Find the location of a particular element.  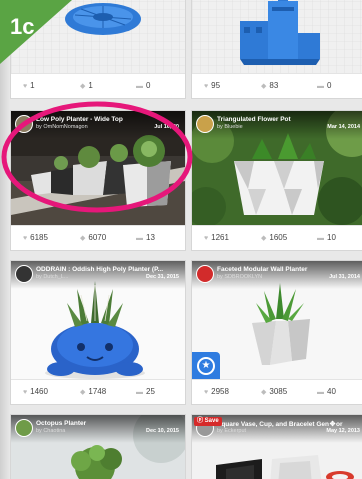

card-stats: ♥ 1261 ◆ 1605 ▬ 10 is located at coordinates (277, 237).